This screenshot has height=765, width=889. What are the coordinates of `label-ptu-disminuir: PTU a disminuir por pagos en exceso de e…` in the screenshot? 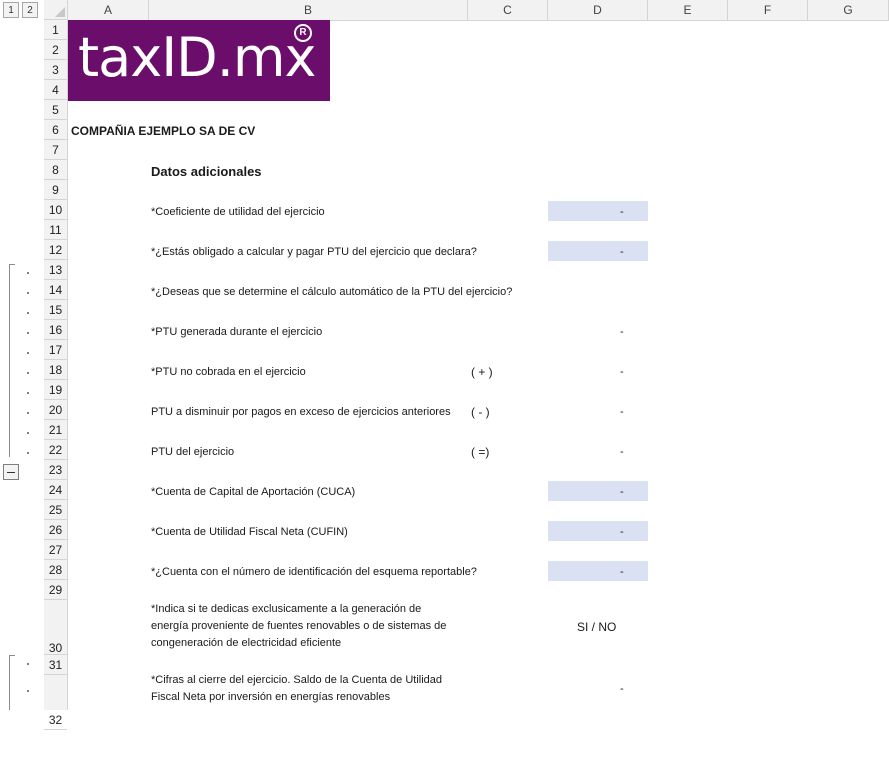 It's located at (301, 412).